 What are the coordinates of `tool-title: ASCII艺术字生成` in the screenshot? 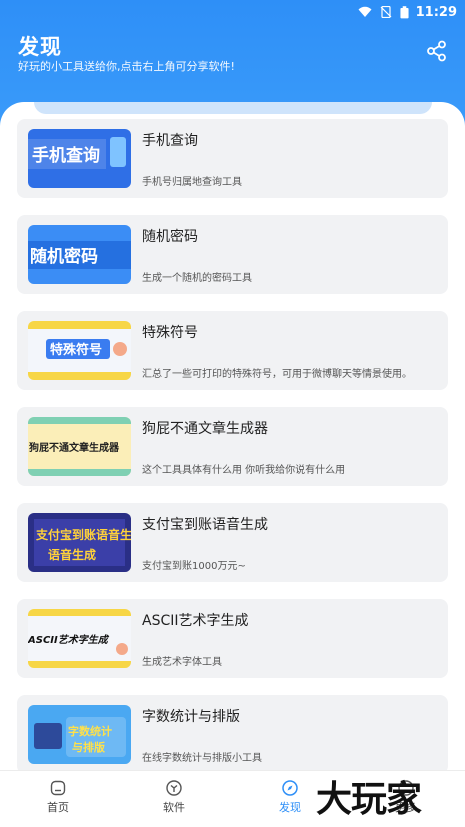 It's located at (195, 621).